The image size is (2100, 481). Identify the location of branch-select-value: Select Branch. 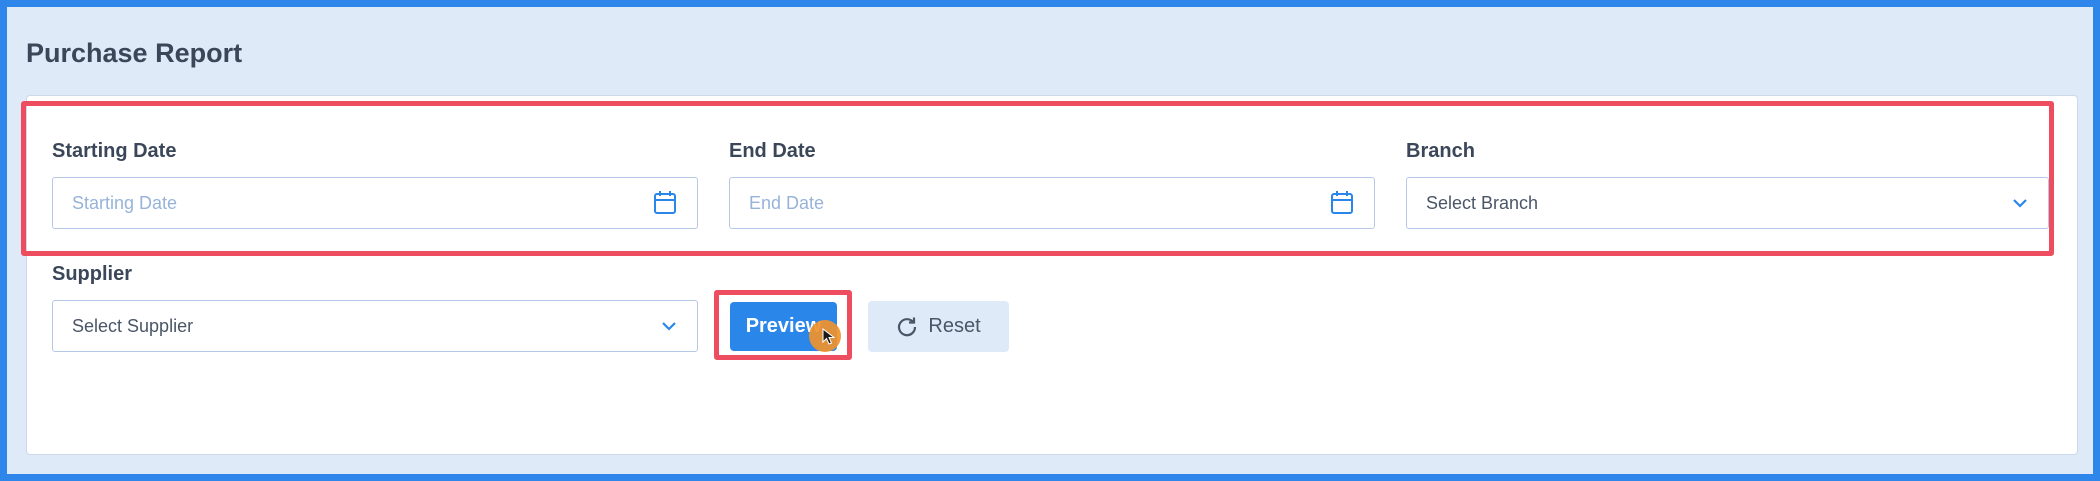
(1482, 202).